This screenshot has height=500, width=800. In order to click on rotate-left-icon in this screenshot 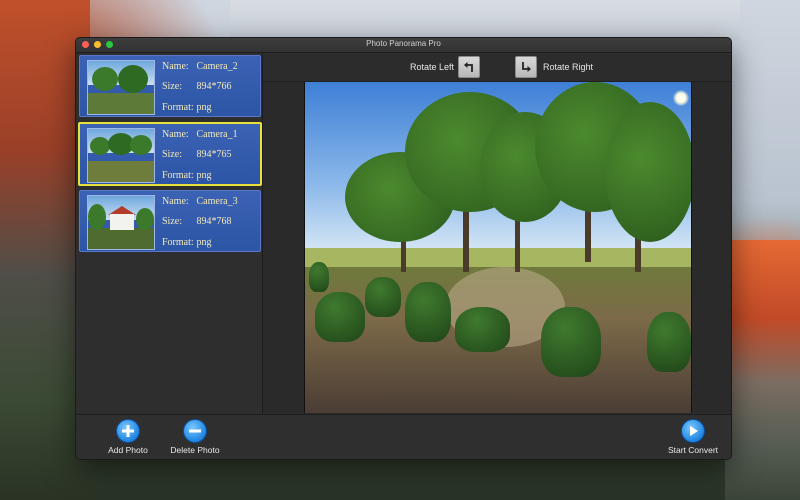, I will do `click(468, 67)`.